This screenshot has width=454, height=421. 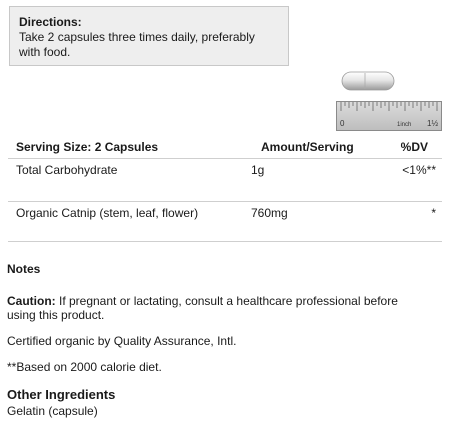 What do you see at coordinates (24, 269) in the screenshot?
I see `notes-heading: Notes` at bounding box center [24, 269].